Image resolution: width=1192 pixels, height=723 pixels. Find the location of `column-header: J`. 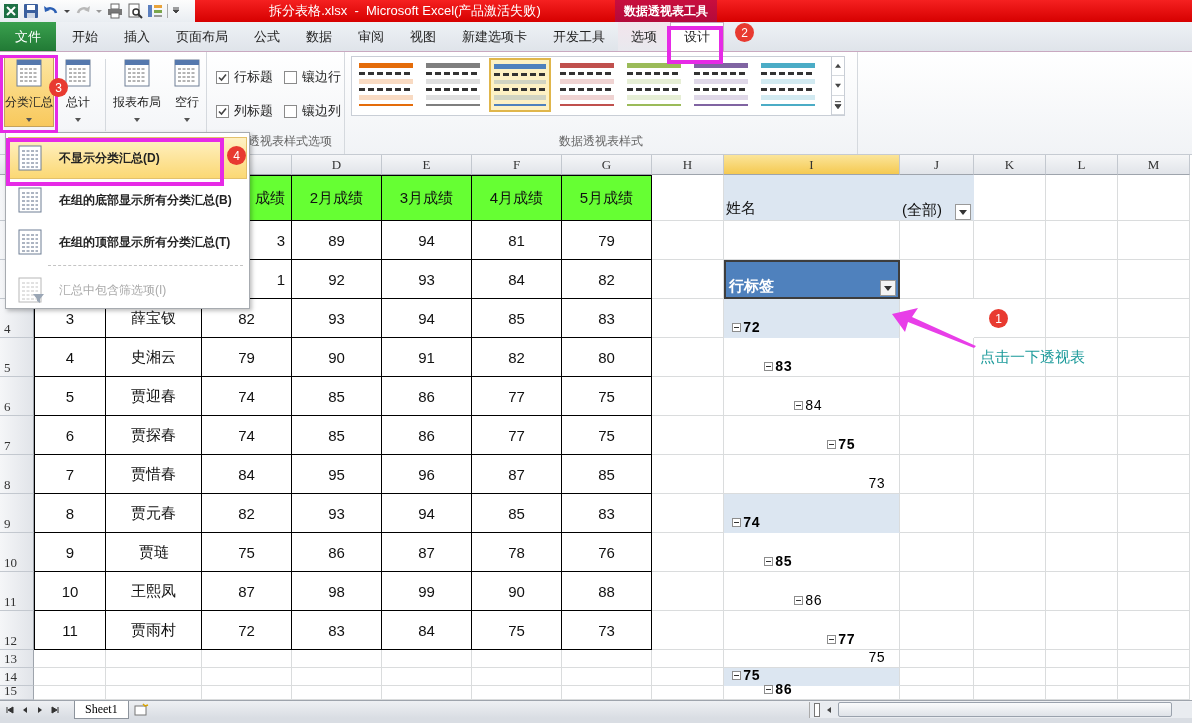

column-header: J is located at coordinates (937, 165).